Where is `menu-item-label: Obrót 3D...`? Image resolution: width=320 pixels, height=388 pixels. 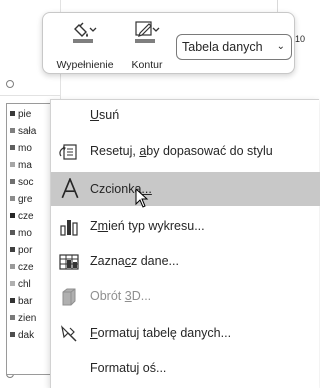 menu-item-label: Obrót 3D... is located at coordinates (121, 296).